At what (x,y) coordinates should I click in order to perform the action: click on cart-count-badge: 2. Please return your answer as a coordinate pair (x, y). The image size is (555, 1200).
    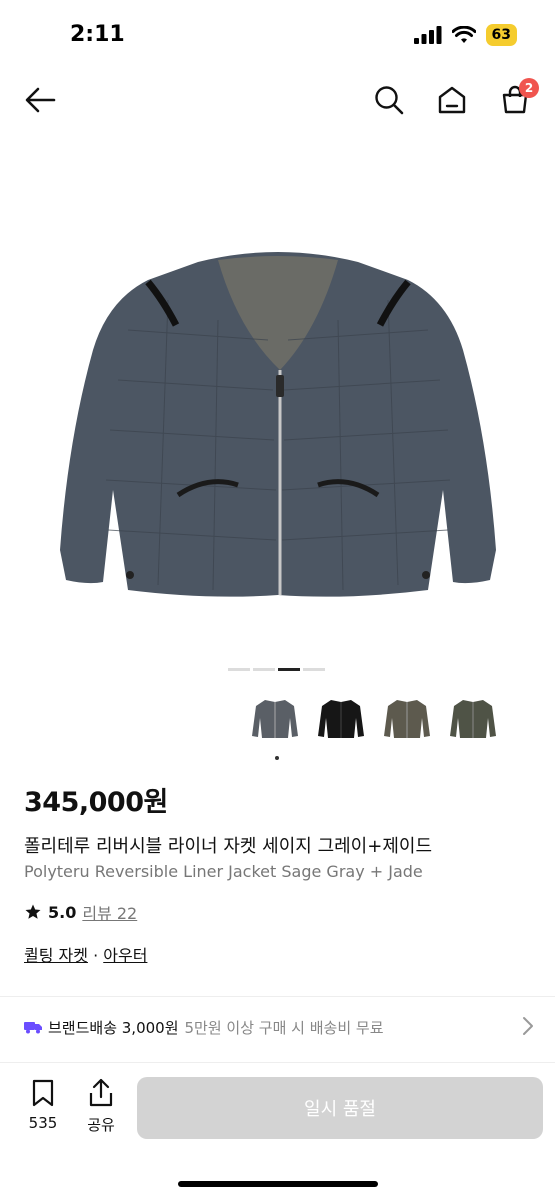
    Looking at the image, I should click on (529, 88).